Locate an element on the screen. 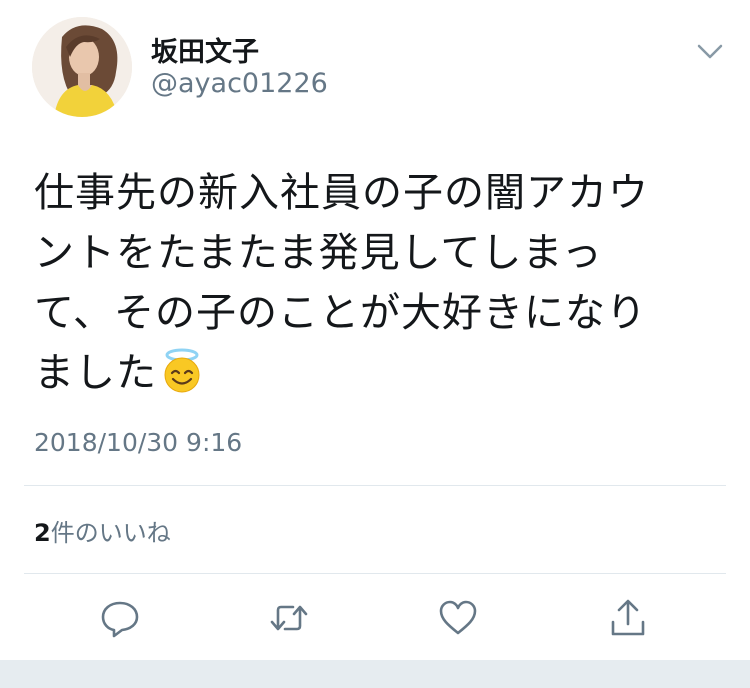  tweet-text-line: ントをたまたま発見してしまっ is located at coordinates (318, 253).